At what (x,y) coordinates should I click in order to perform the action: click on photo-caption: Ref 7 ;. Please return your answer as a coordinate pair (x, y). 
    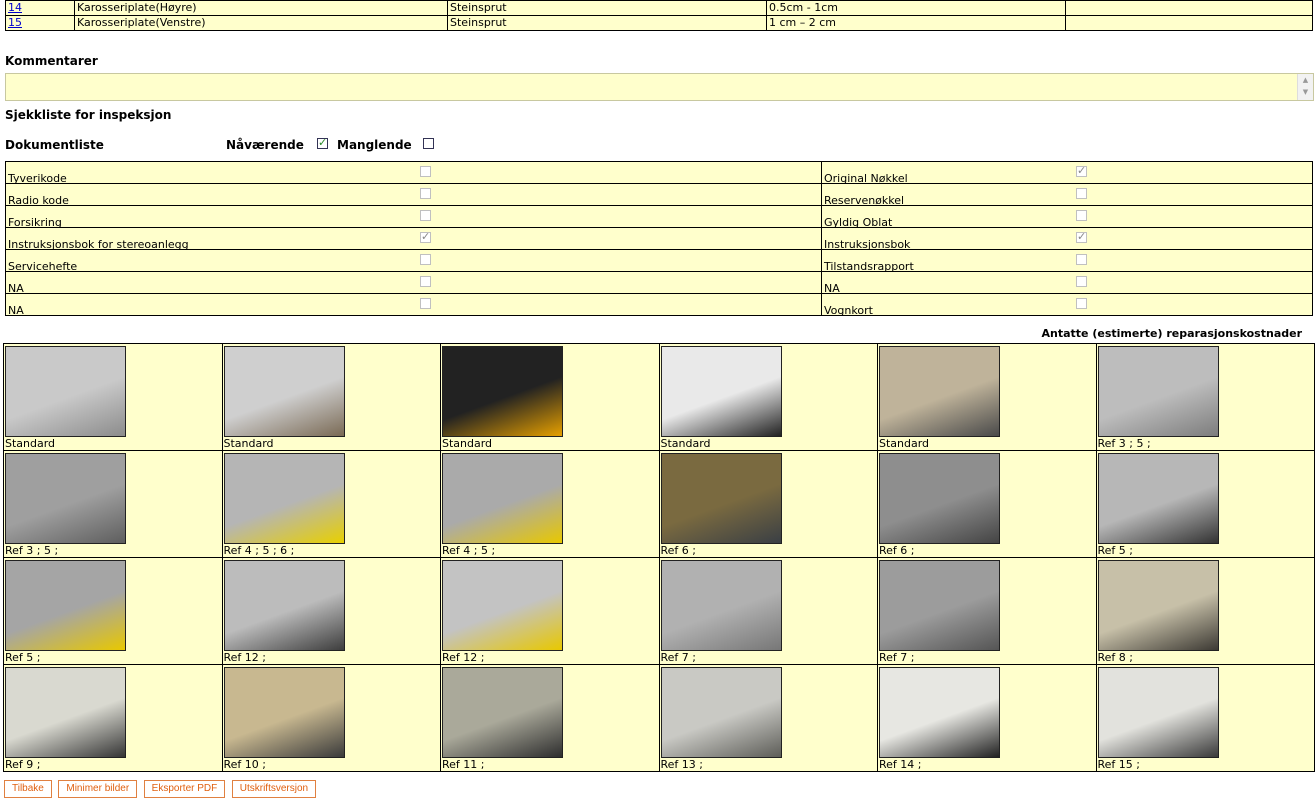
    Looking at the image, I should click on (897, 657).